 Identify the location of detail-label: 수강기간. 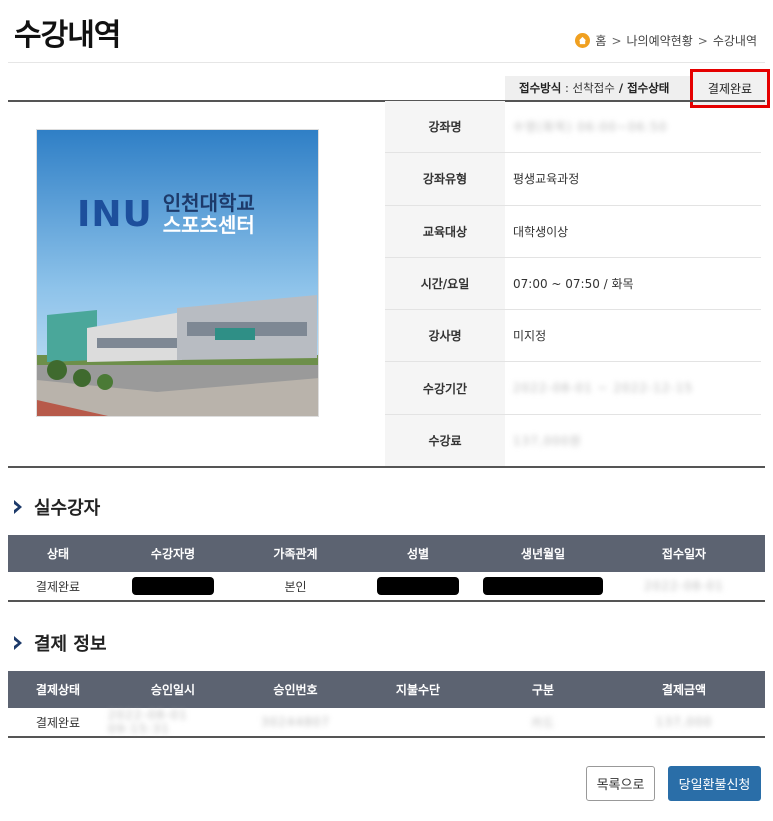
(445, 388).